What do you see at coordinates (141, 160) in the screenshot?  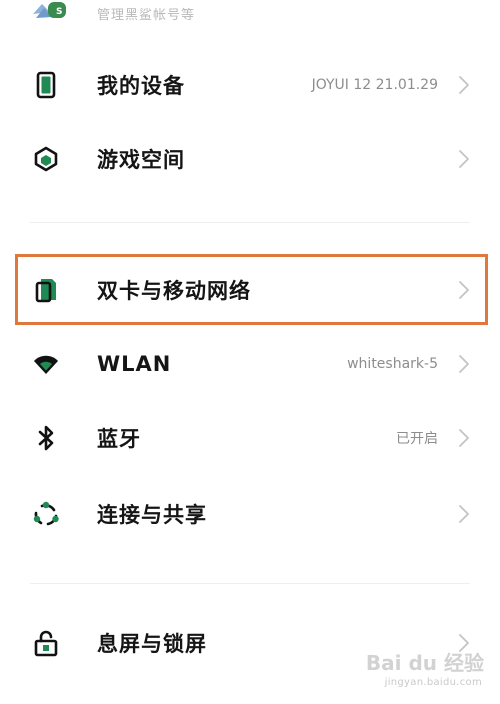 I see `settings-item-label: 游戏空间` at bounding box center [141, 160].